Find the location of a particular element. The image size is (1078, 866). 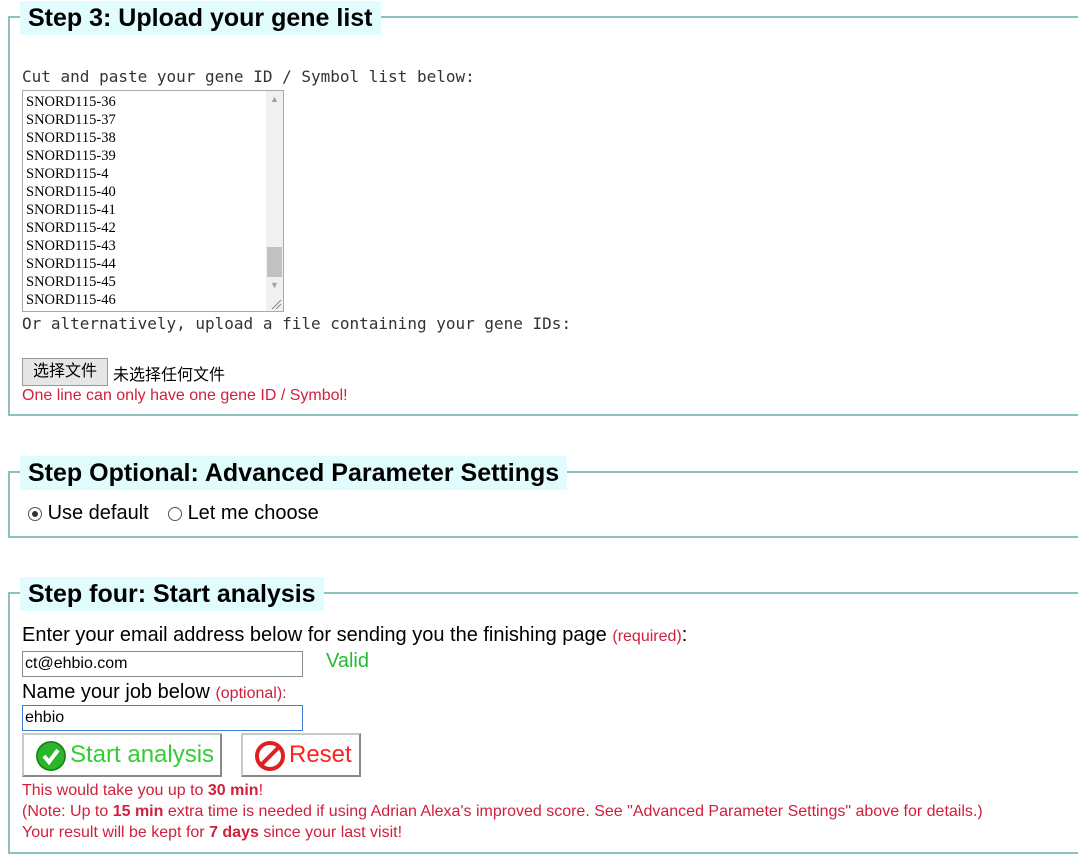

scroll-up-arrow-icon: ▲ is located at coordinates (274, 99).